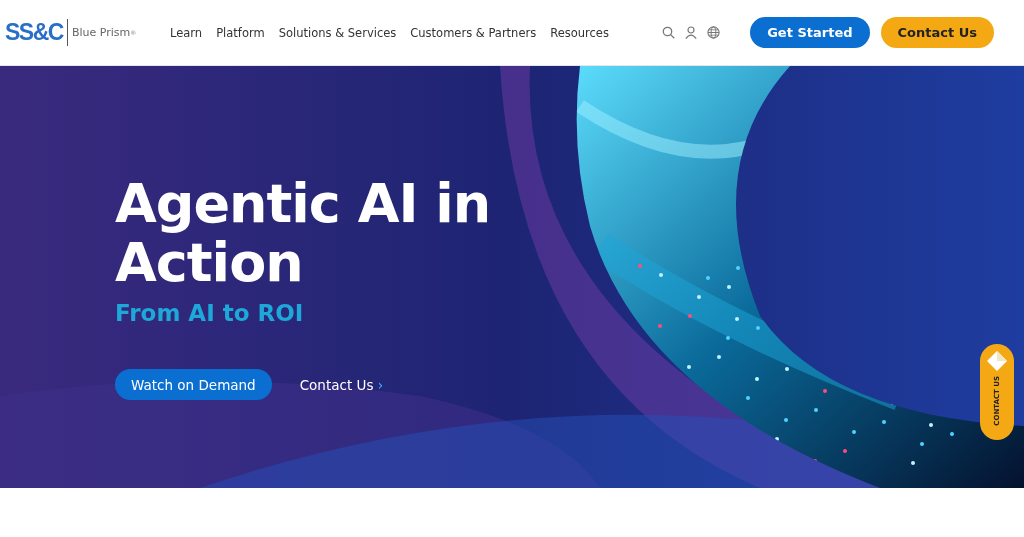  What do you see at coordinates (691, 32) in the screenshot?
I see `user-icon` at bounding box center [691, 32].